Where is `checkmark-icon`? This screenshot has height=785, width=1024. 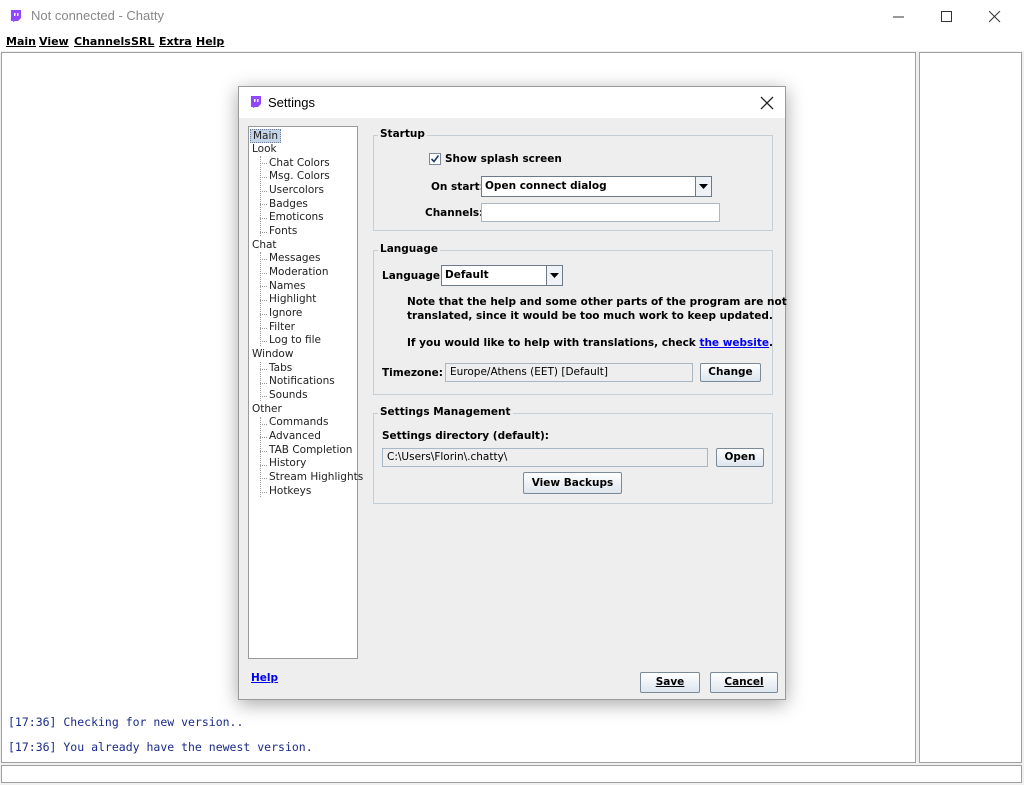
checkmark-icon is located at coordinates (435, 159).